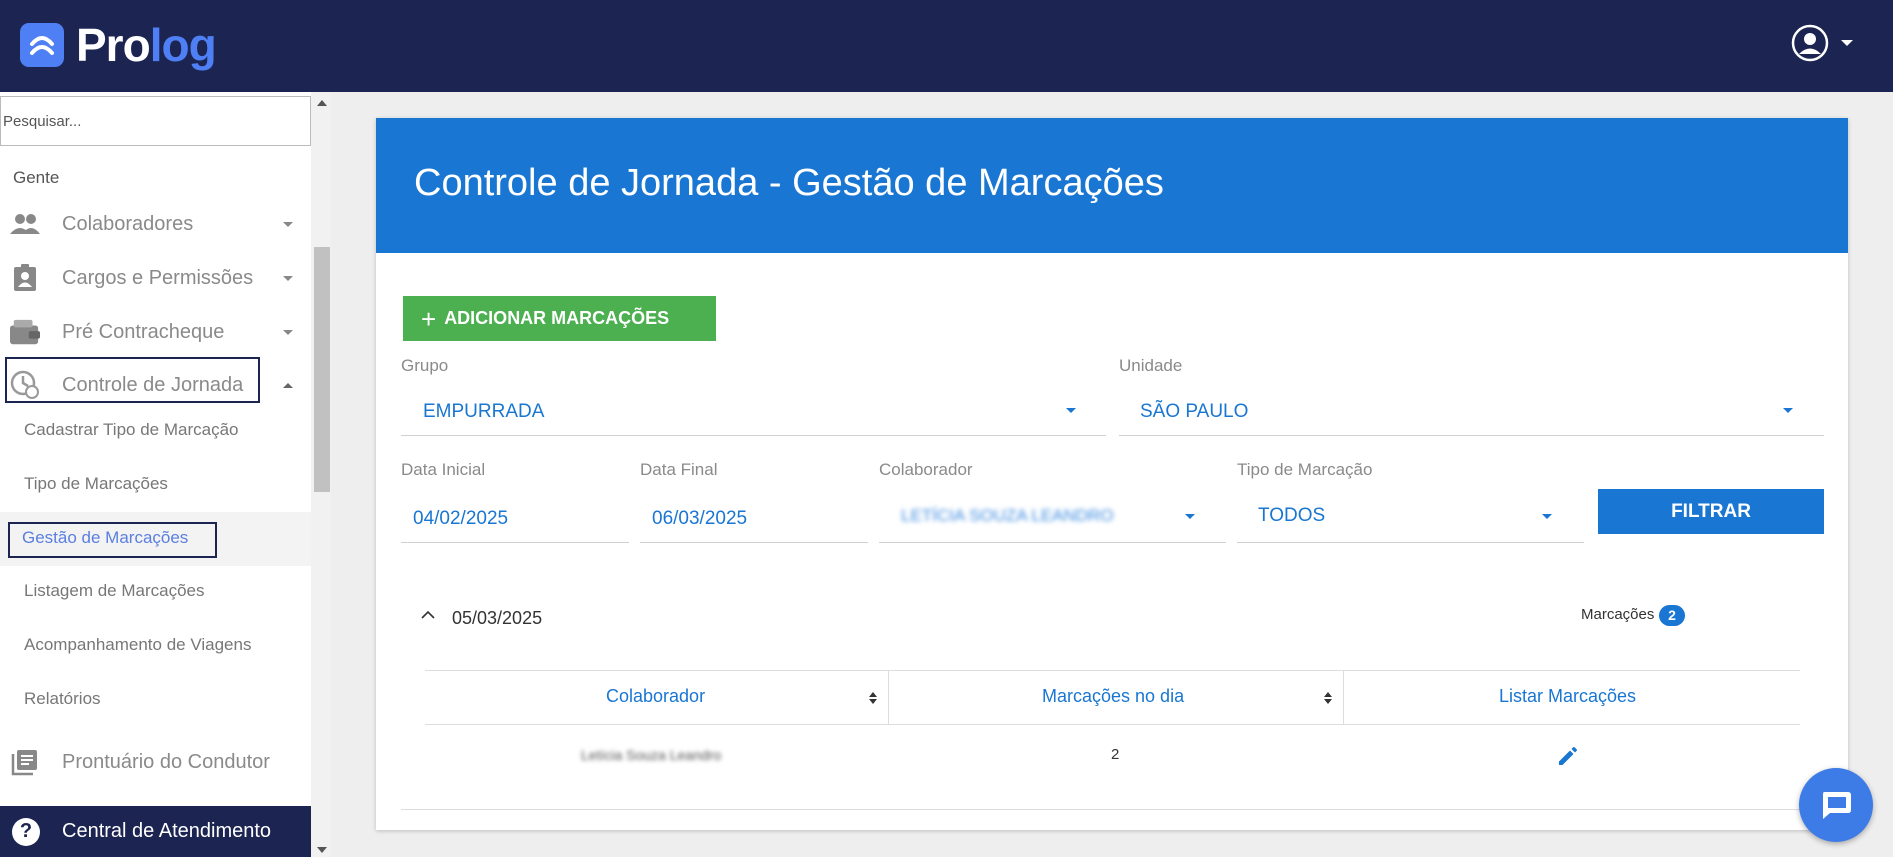 This screenshot has width=1893, height=857. Describe the element at coordinates (167, 831) in the screenshot. I see `central-atendimento-label: Central de Atendimento` at that location.